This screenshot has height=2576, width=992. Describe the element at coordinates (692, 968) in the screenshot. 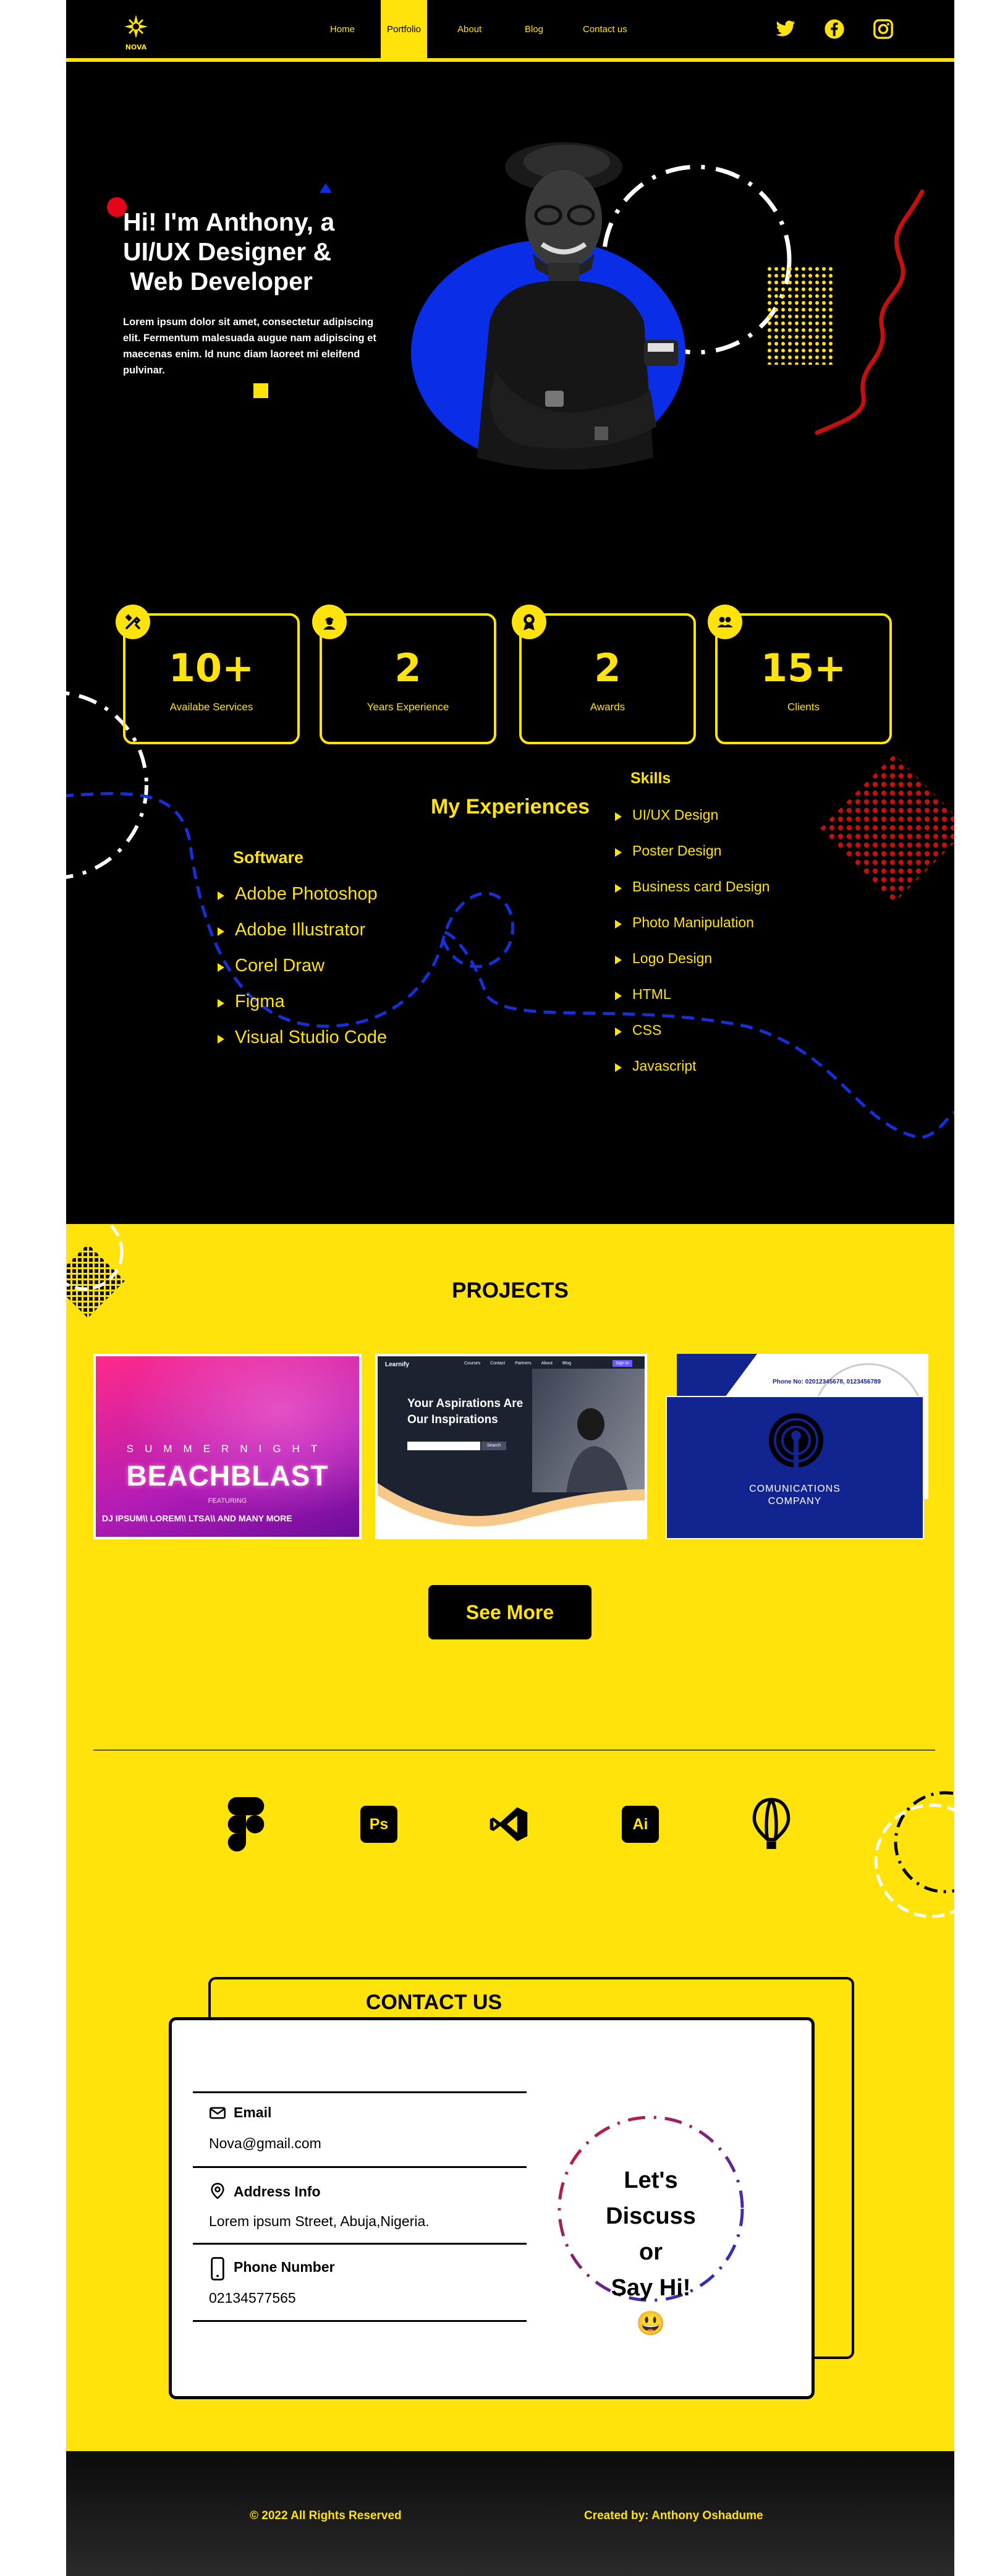

I see `list-item: Logo Design` at that location.